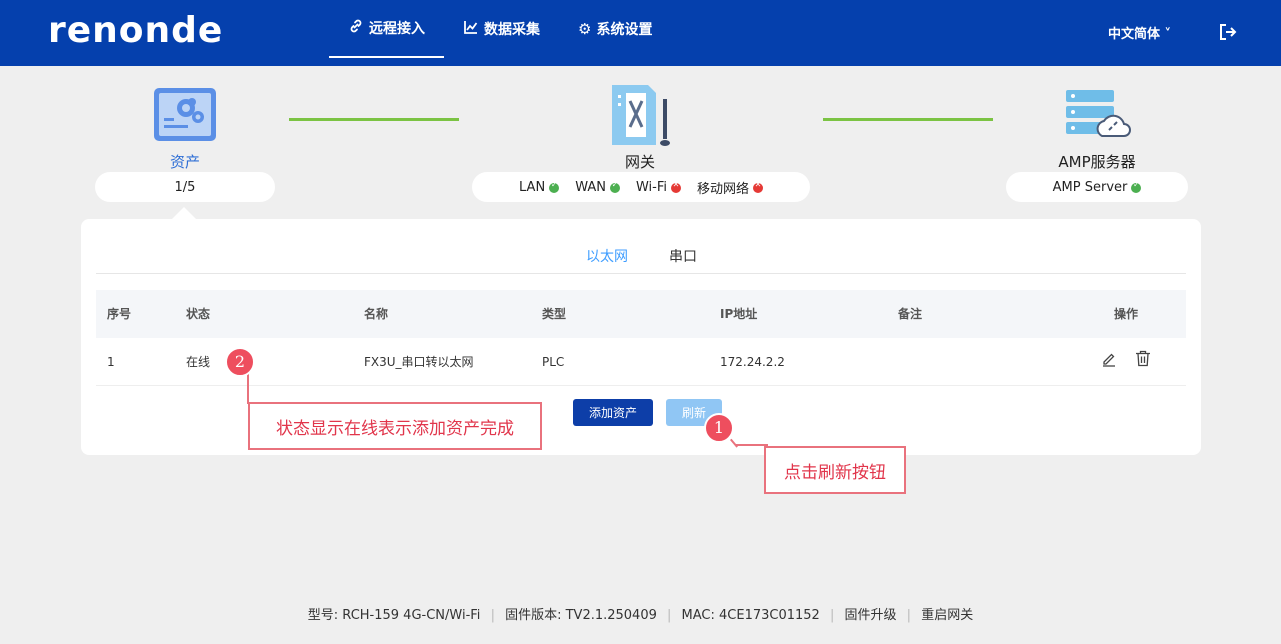  Describe the element at coordinates (658, 187) in the screenshot. I see `status-wifi: Wi-Fi` at that location.